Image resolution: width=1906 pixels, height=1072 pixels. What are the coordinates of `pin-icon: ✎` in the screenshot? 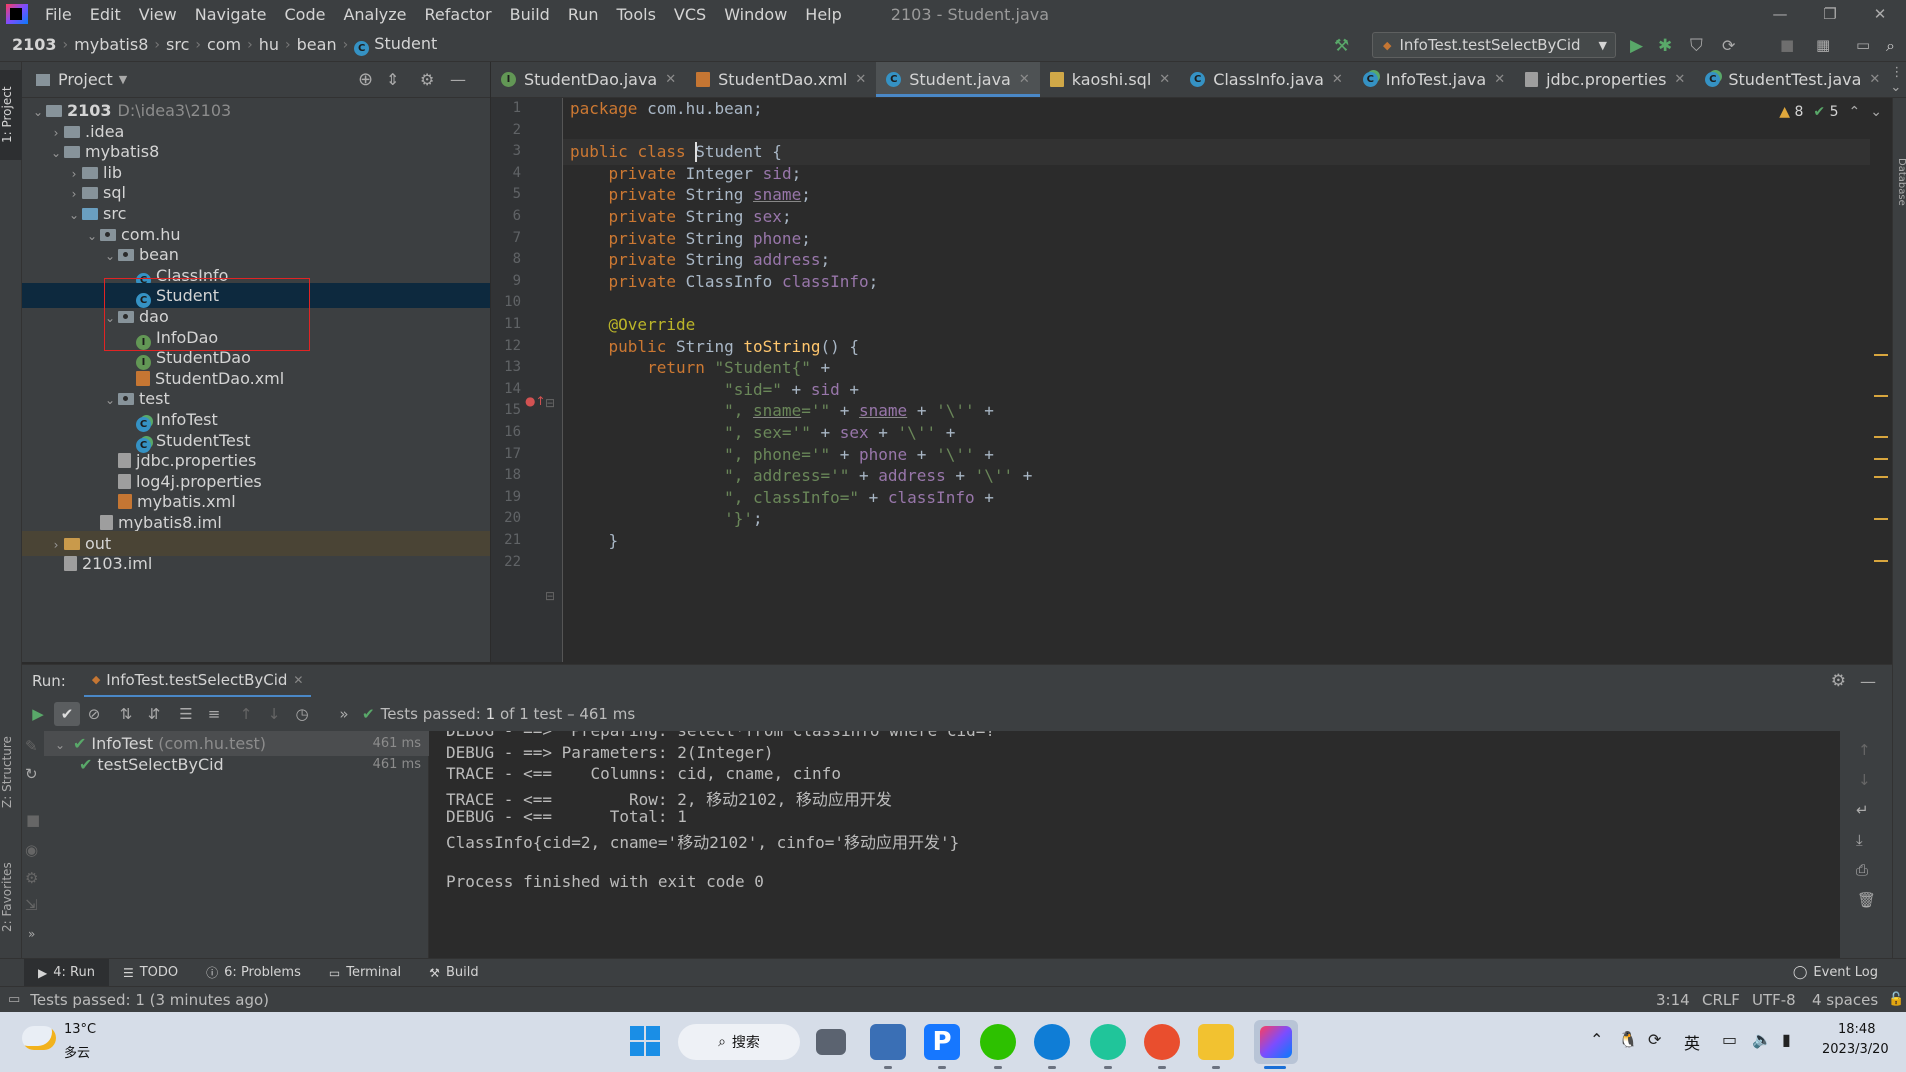 It's located at (31, 746).